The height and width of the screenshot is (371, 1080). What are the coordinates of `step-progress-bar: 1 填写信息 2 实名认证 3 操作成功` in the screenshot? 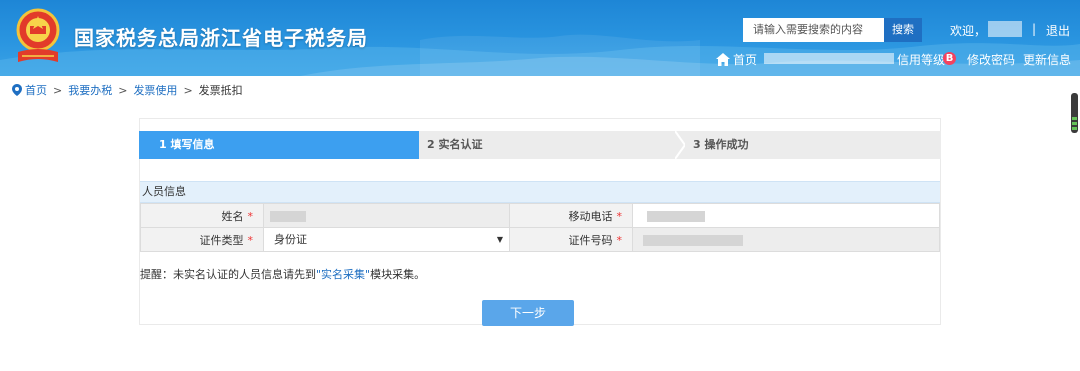 It's located at (540, 145).